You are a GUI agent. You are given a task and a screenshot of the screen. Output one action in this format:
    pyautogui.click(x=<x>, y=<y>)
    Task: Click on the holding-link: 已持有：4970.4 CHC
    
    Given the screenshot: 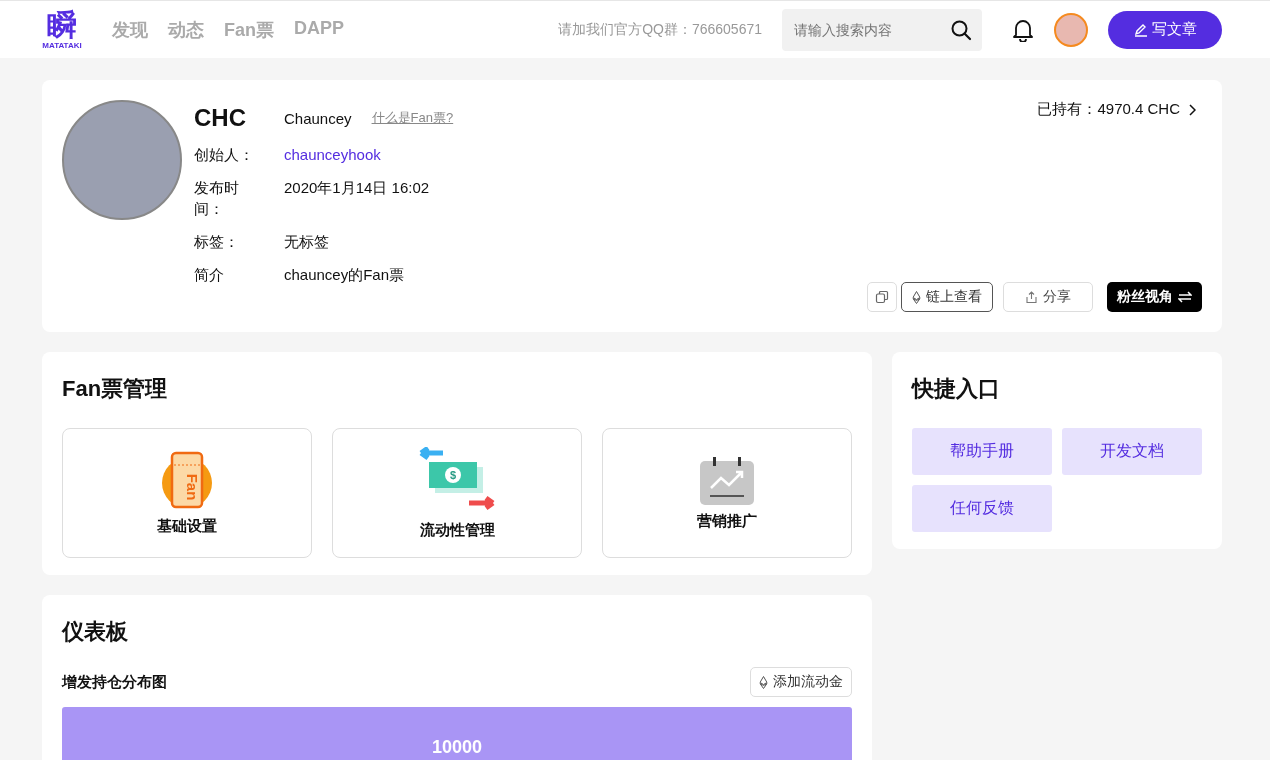 What is the action you would take?
    pyautogui.click(x=1116, y=109)
    